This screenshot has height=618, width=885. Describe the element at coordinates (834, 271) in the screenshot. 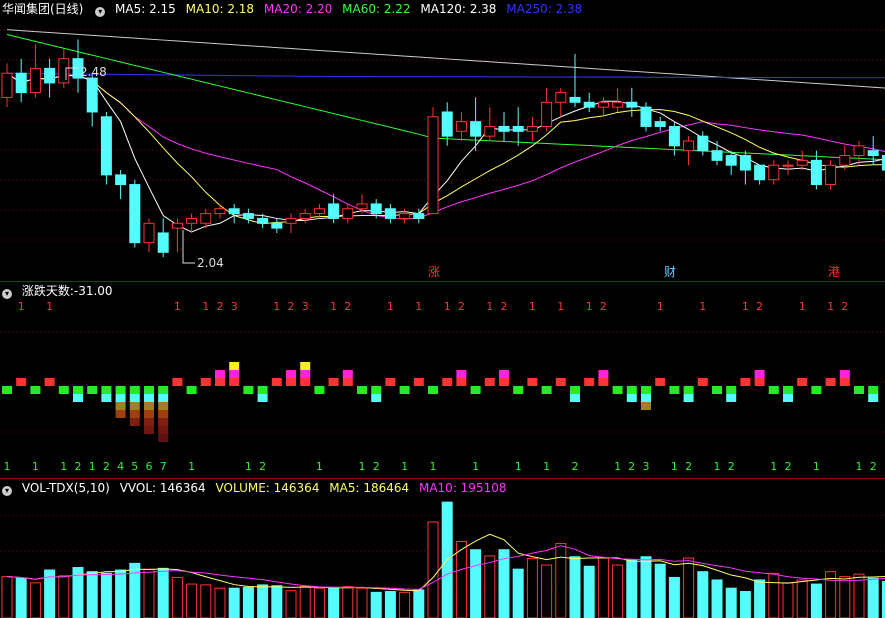

I see `event-marker-hk: 港` at that location.